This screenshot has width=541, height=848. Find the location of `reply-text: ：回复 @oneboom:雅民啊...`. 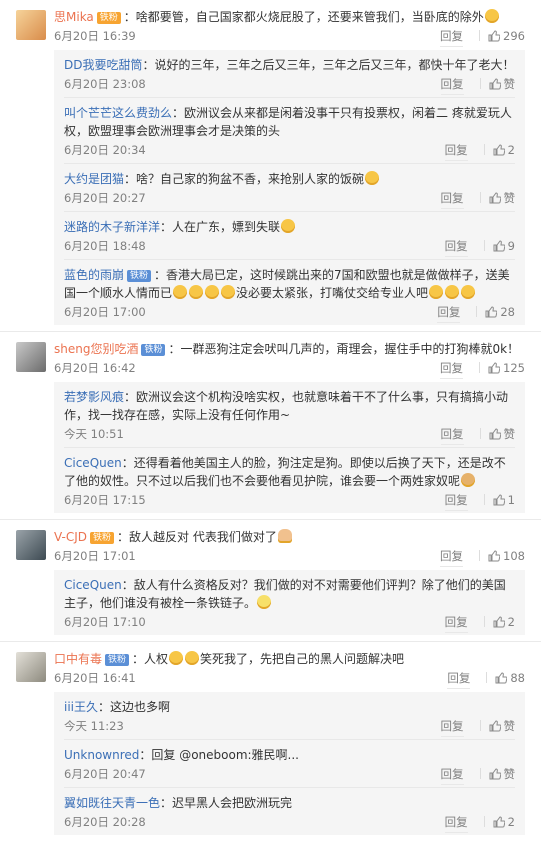

reply-text: ：回复 @oneboom:雅民啊... is located at coordinates (219, 755).